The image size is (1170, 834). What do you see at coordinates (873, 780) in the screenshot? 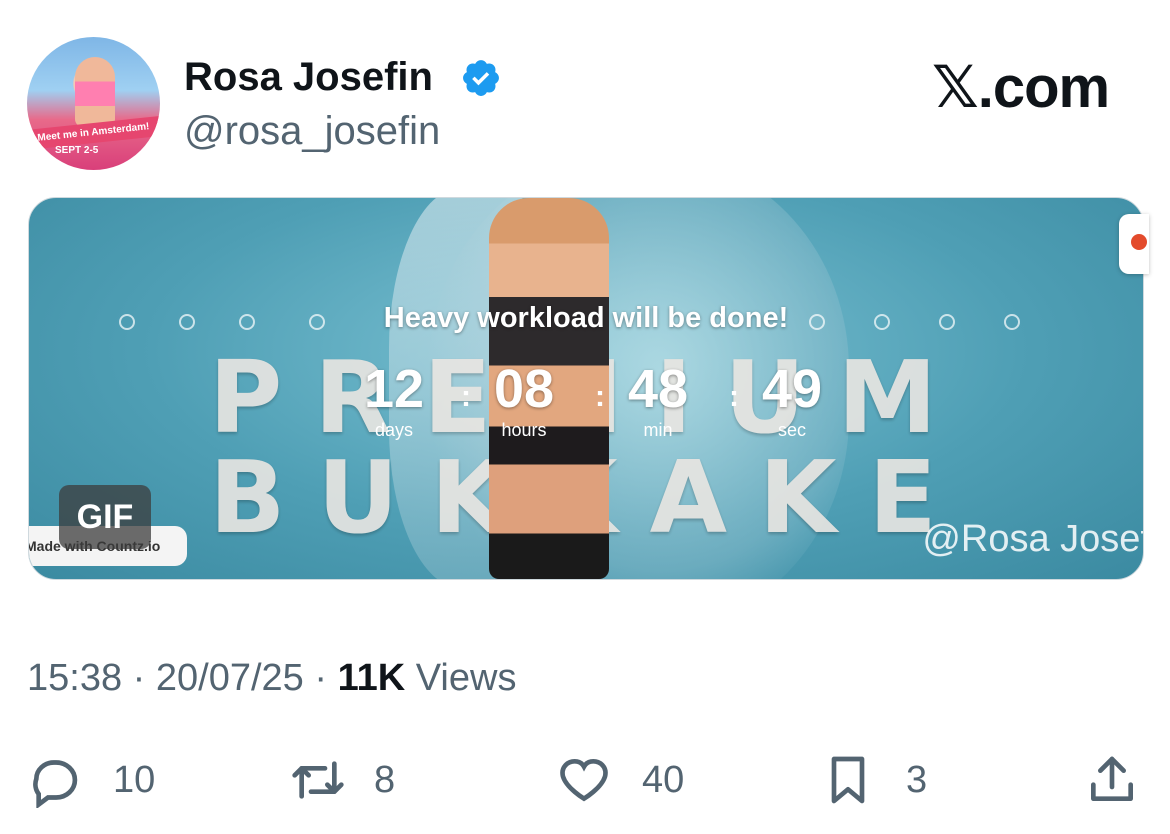
I see `bookmark-button: 3` at bounding box center [873, 780].